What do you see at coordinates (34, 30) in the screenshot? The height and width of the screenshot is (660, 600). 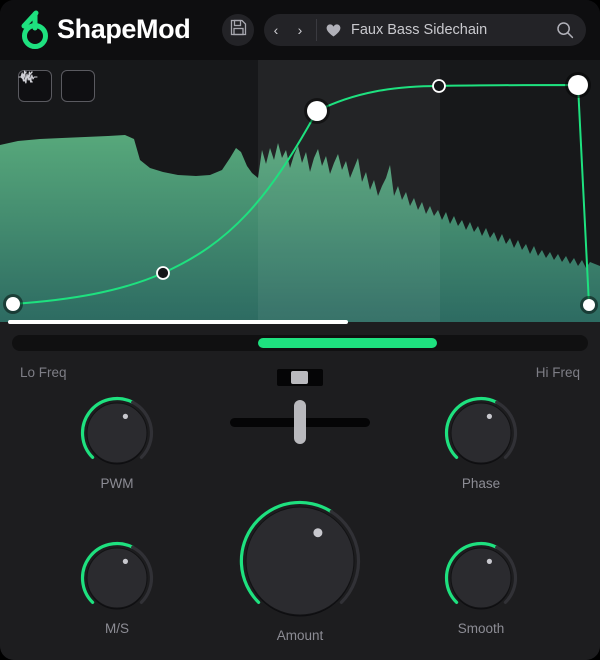 I see `shapemod-logo-icon` at bounding box center [34, 30].